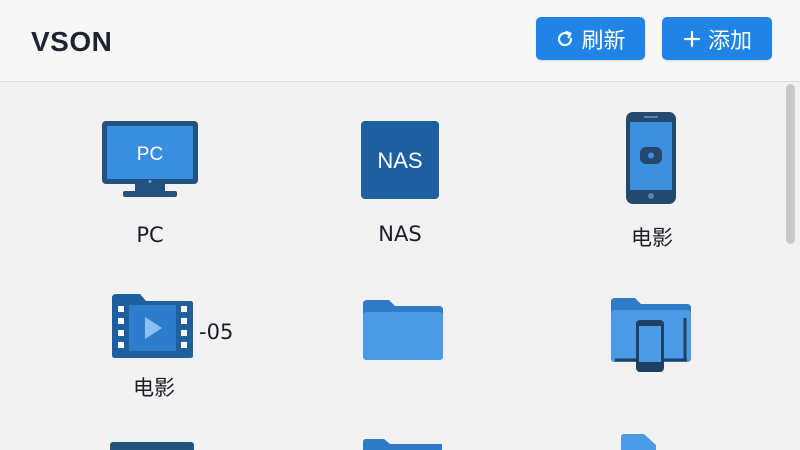 This screenshot has height=450, width=800. I want to click on app-title: VSON, so click(72, 41).